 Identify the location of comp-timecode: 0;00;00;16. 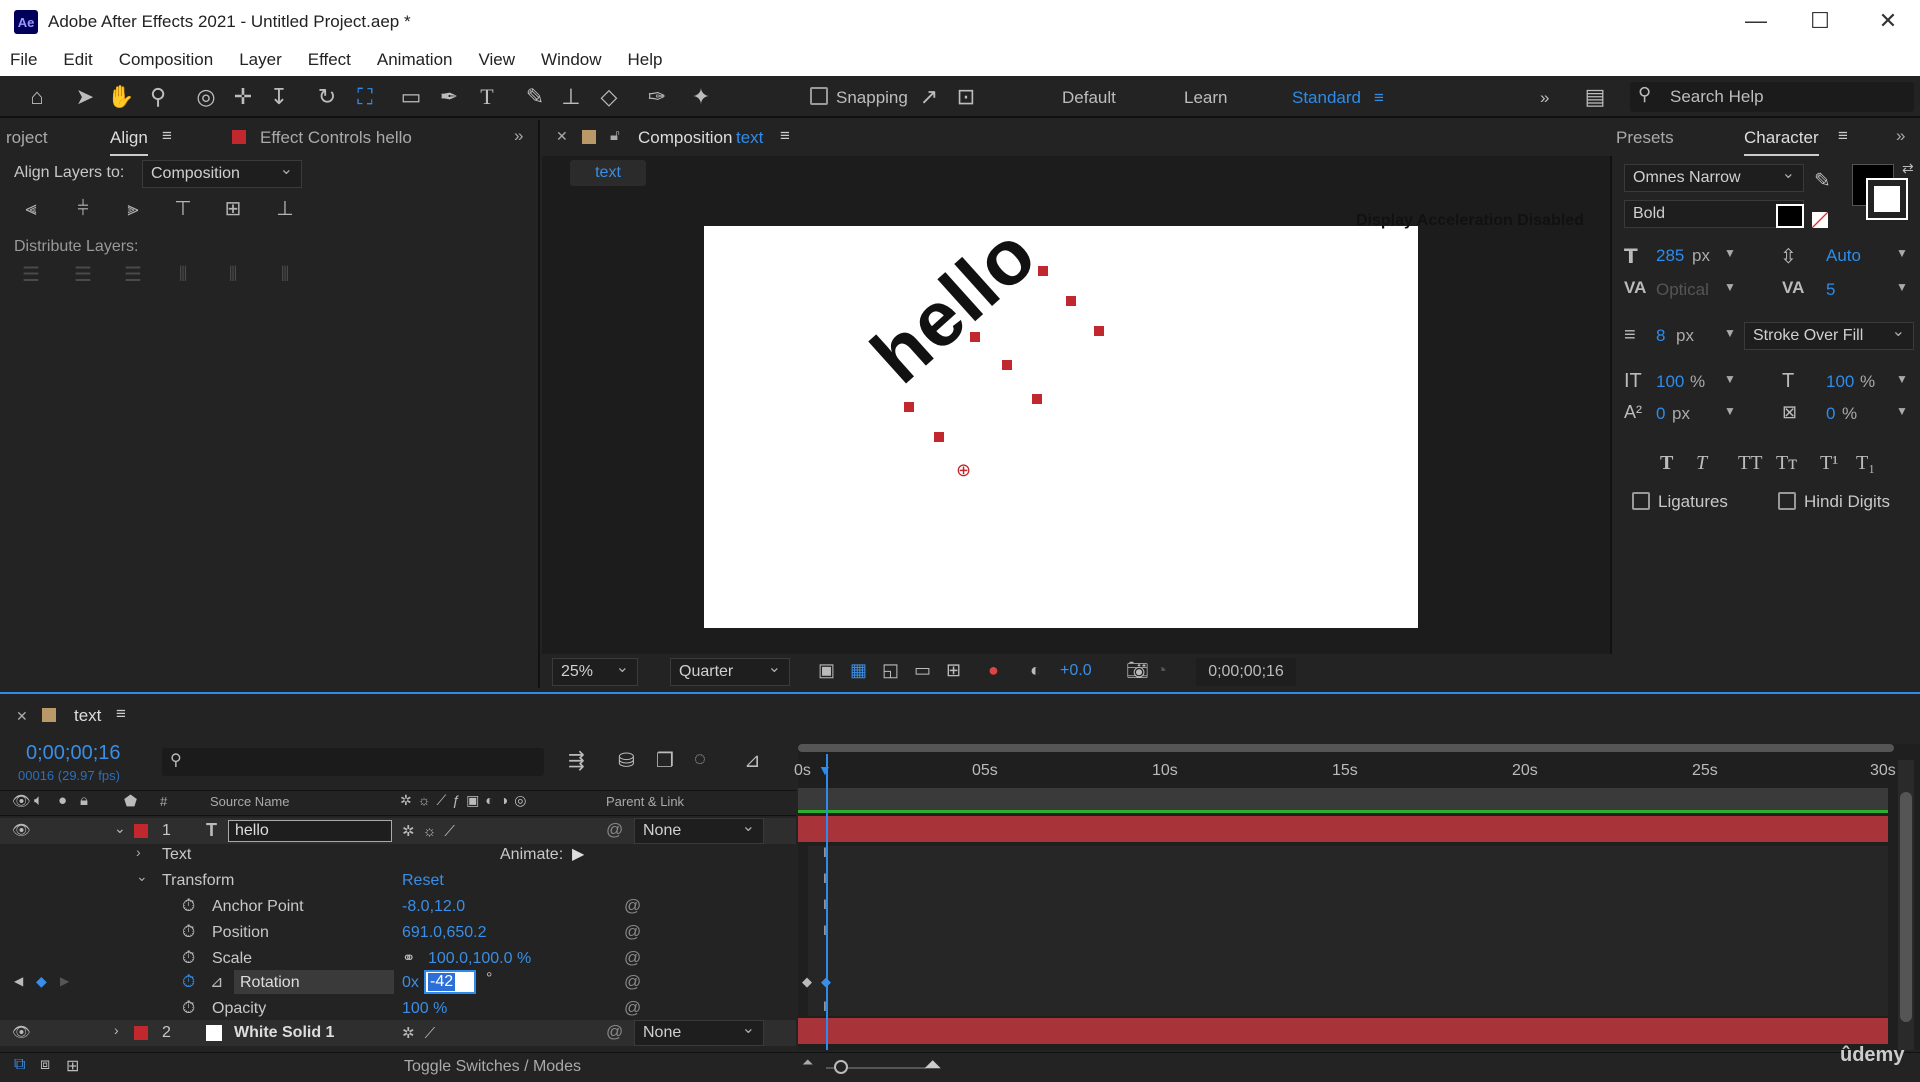
(1246, 672).